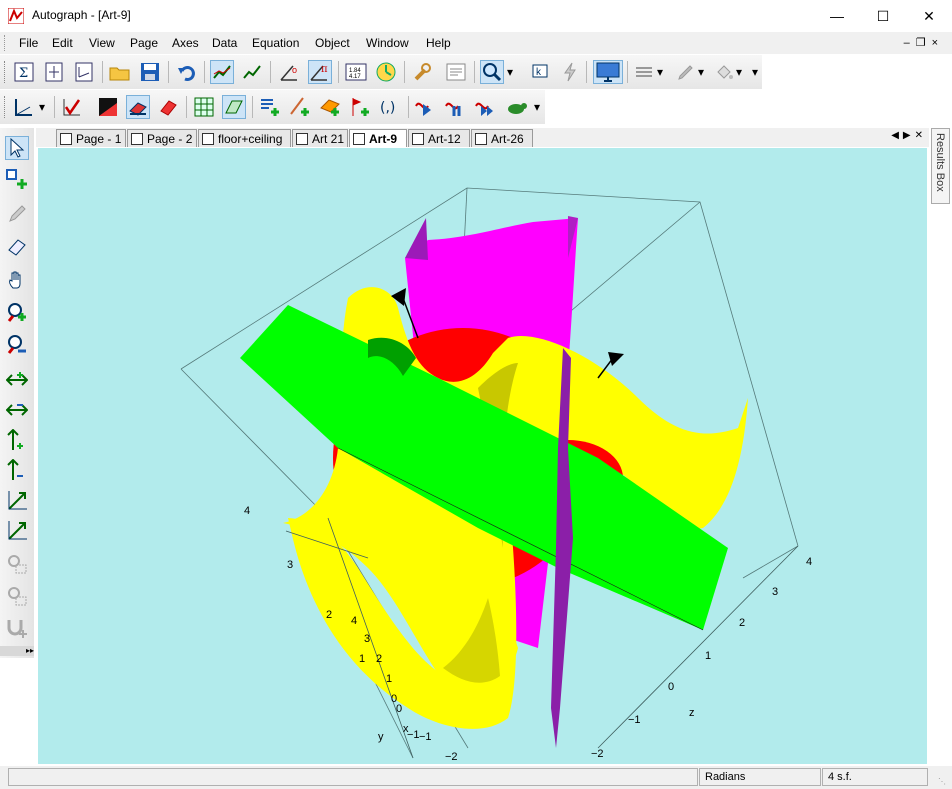 This screenshot has width=952, height=789. I want to click on tab-art-21: Art 21, so click(320, 138).